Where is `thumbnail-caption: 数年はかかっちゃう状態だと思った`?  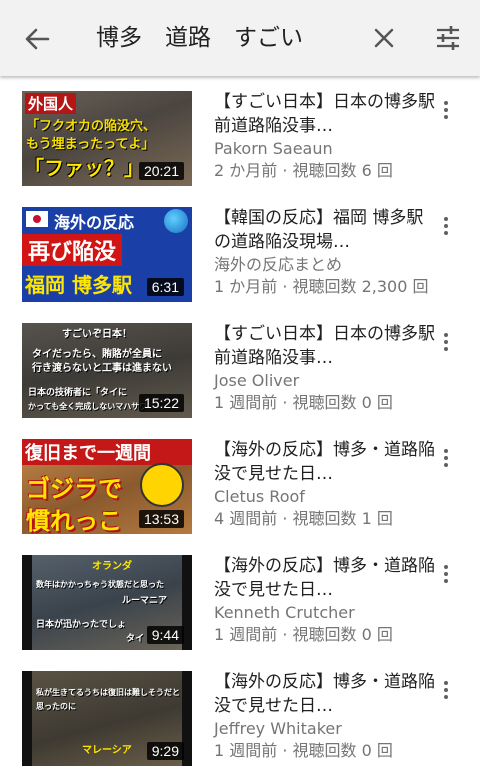 thumbnail-caption: 数年はかかっちゃう状態だと思った is located at coordinates (100, 584).